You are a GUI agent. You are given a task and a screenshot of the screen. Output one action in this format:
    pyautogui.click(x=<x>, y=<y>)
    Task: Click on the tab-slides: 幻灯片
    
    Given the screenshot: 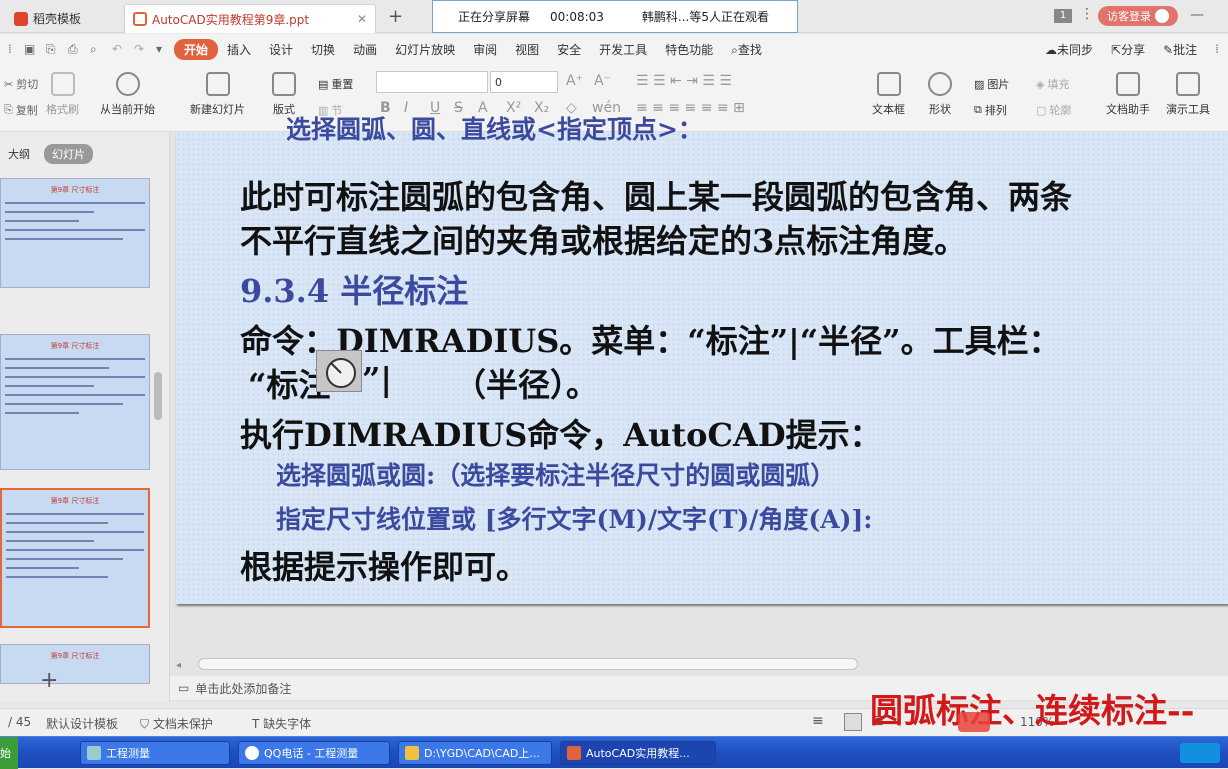 What is the action you would take?
    pyautogui.click(x=68, y=154)
    